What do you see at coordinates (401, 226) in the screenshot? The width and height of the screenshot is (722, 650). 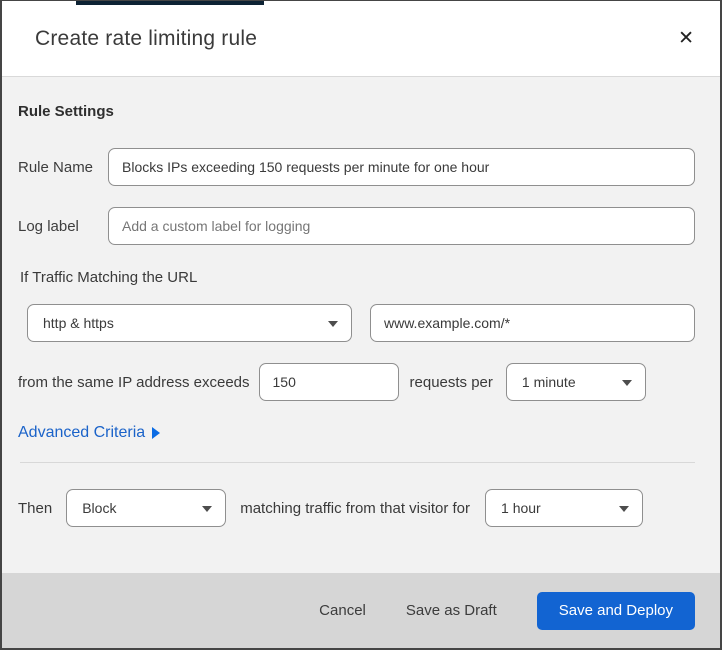 I see `log-label-input` at bounding box center [401, 226].